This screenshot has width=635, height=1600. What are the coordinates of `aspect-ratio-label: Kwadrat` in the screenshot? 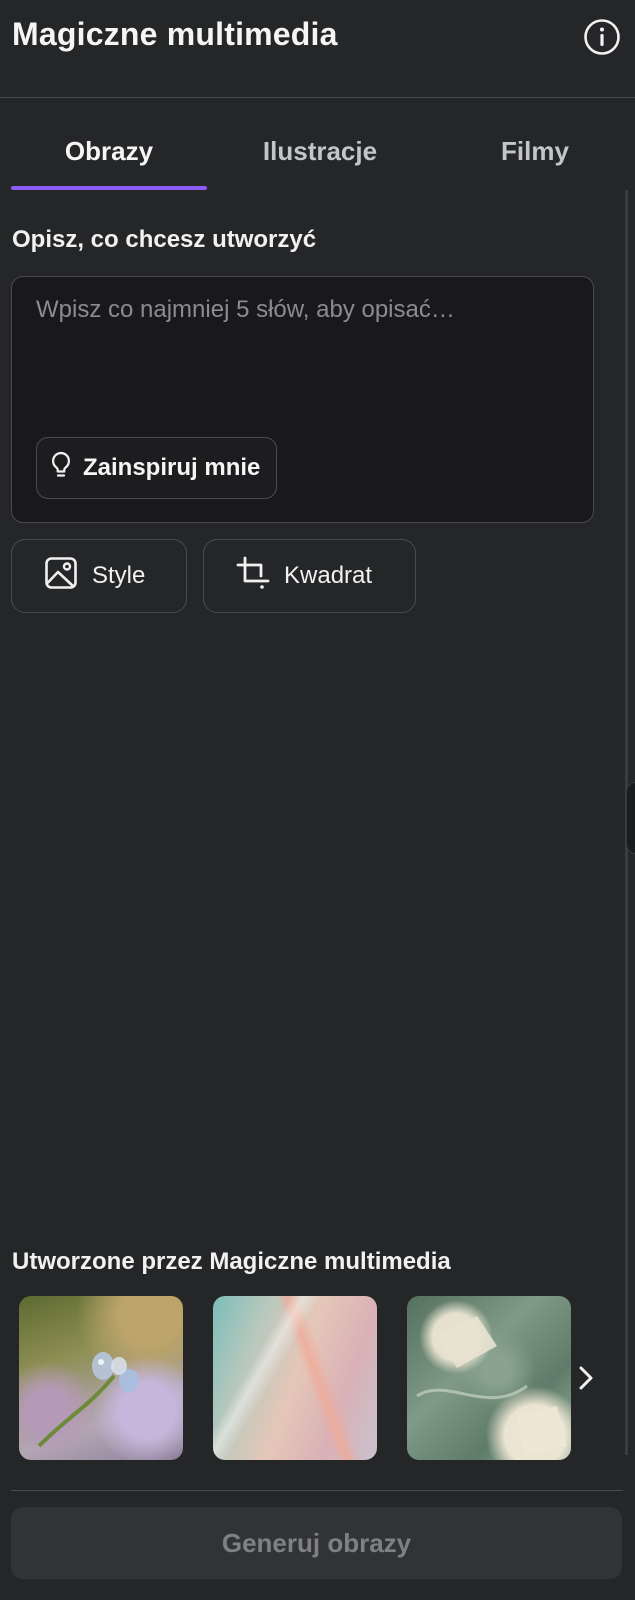 It's located at (328, 575).